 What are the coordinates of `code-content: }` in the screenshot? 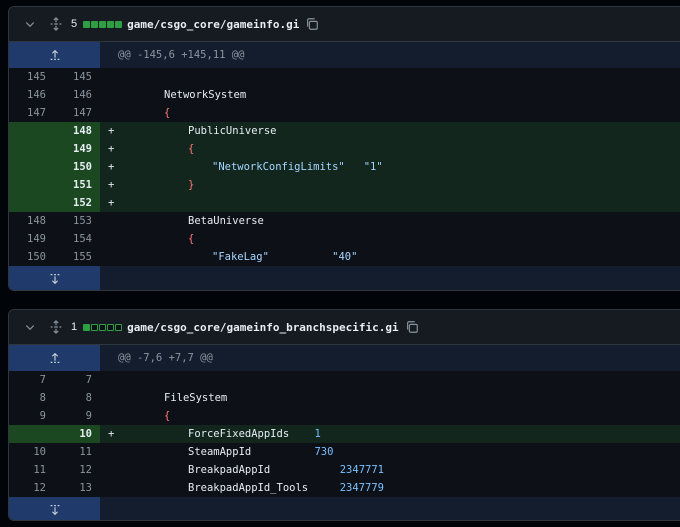 It's located at (401, 185).